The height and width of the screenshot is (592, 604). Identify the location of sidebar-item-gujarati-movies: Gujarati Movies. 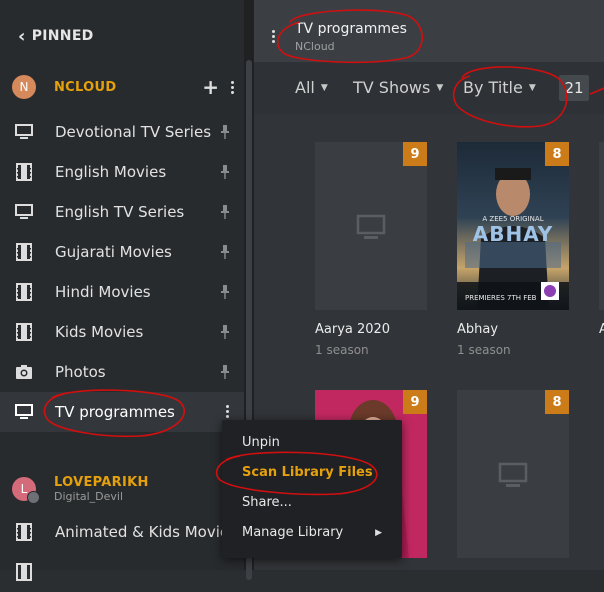
(122, 252).